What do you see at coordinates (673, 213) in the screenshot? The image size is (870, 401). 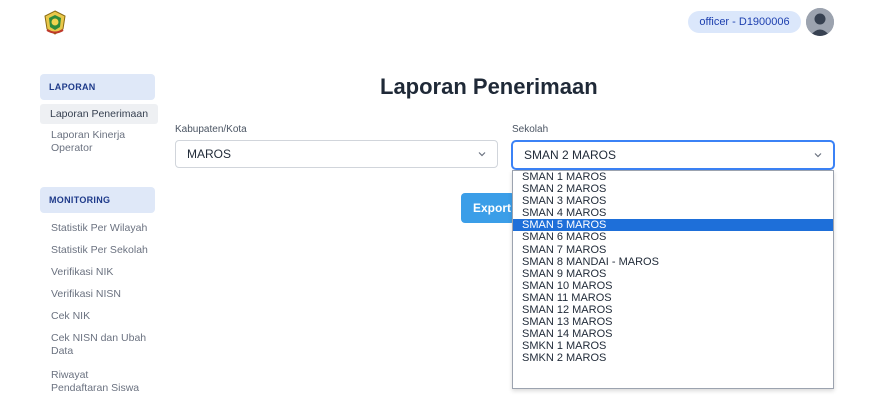 I see `dropdown-option: SMAN 4 MAROS` at bounding box center [673, 213].